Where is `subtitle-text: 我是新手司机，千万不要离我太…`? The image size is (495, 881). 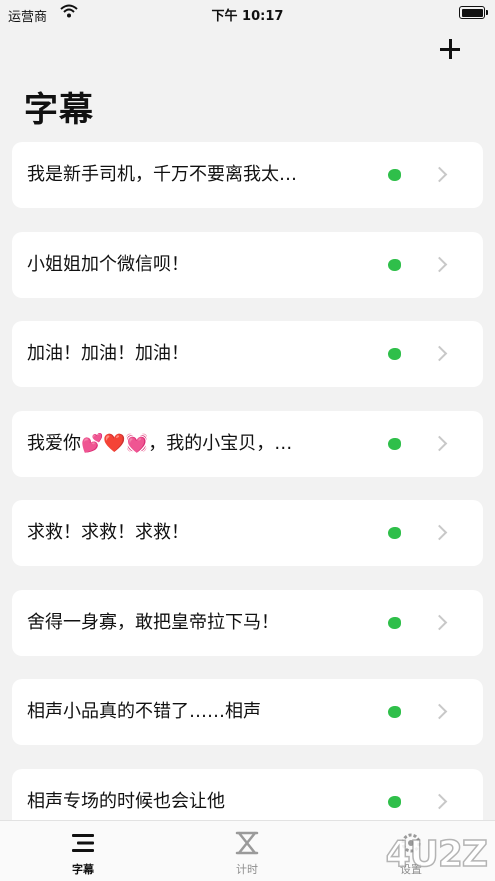 subtitle-text: 我是新手司机，千万不要离我太… is located at coordinates (162, 174).